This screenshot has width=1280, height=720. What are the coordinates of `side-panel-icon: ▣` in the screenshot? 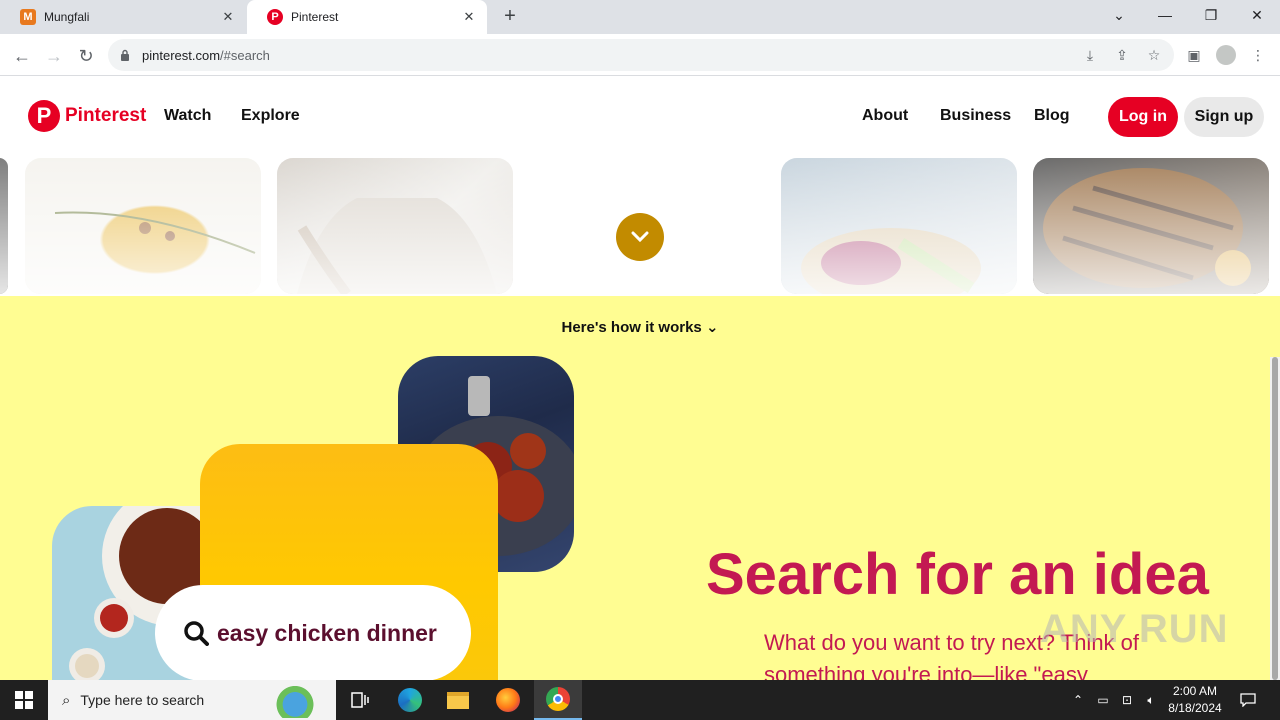 It's located at (1194, 55).